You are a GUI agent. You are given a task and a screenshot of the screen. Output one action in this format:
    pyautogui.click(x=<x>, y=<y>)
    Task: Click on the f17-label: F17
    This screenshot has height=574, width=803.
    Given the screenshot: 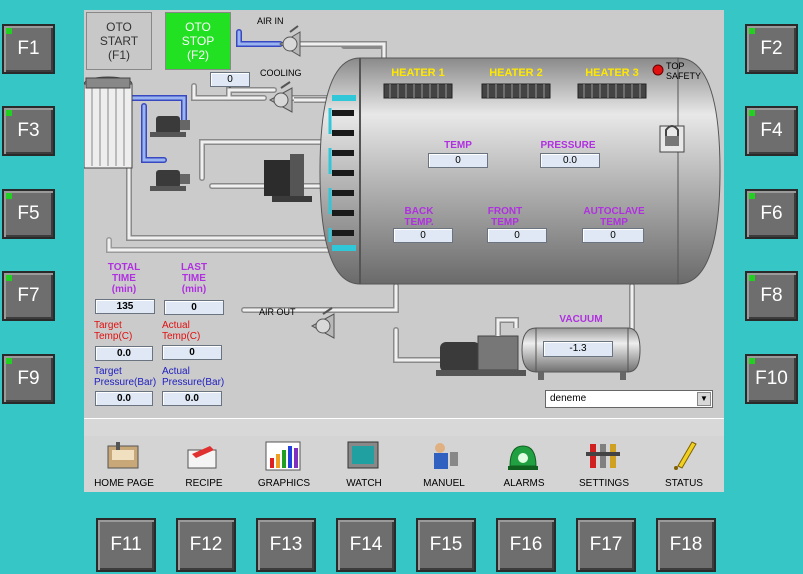 What is the action you would take?
    pyautogui.click(x=606, y=544)
    